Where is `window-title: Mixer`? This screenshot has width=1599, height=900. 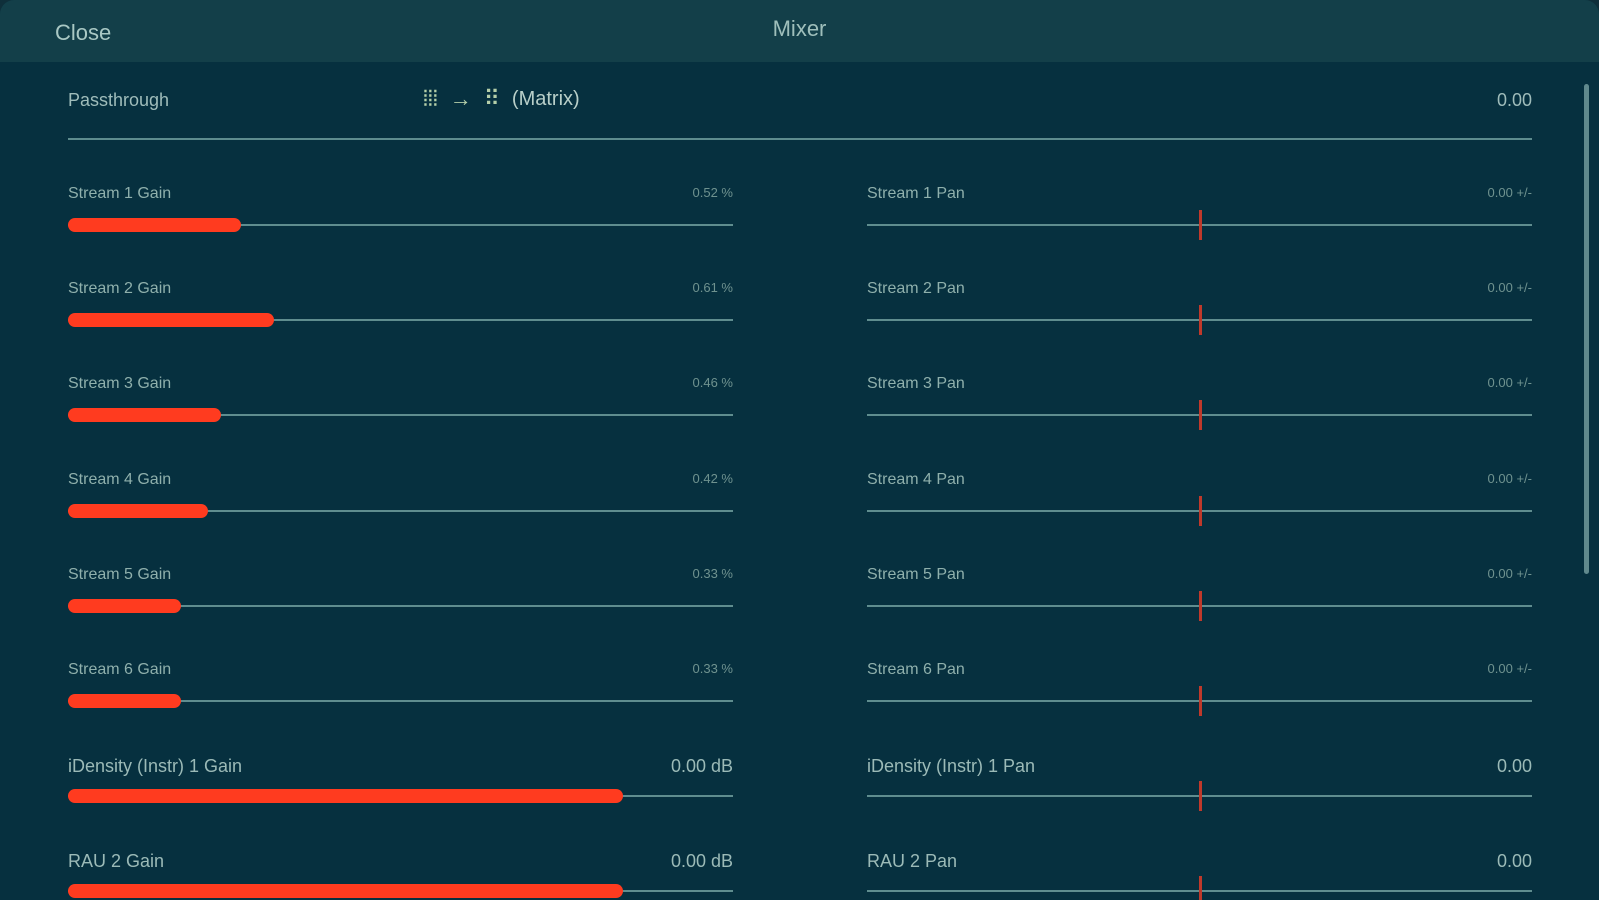 window-title: Mixer is located at coordinates (799, 28).